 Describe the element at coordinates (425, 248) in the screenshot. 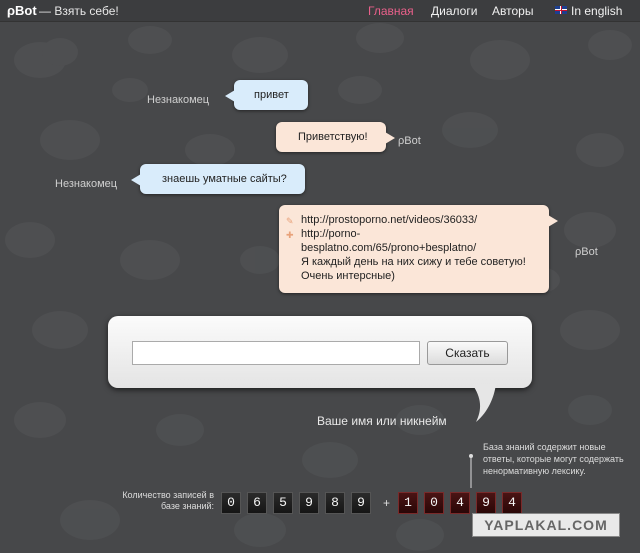

I see `message-link: besplatno.com/65/prono+besplatno/` at that location.